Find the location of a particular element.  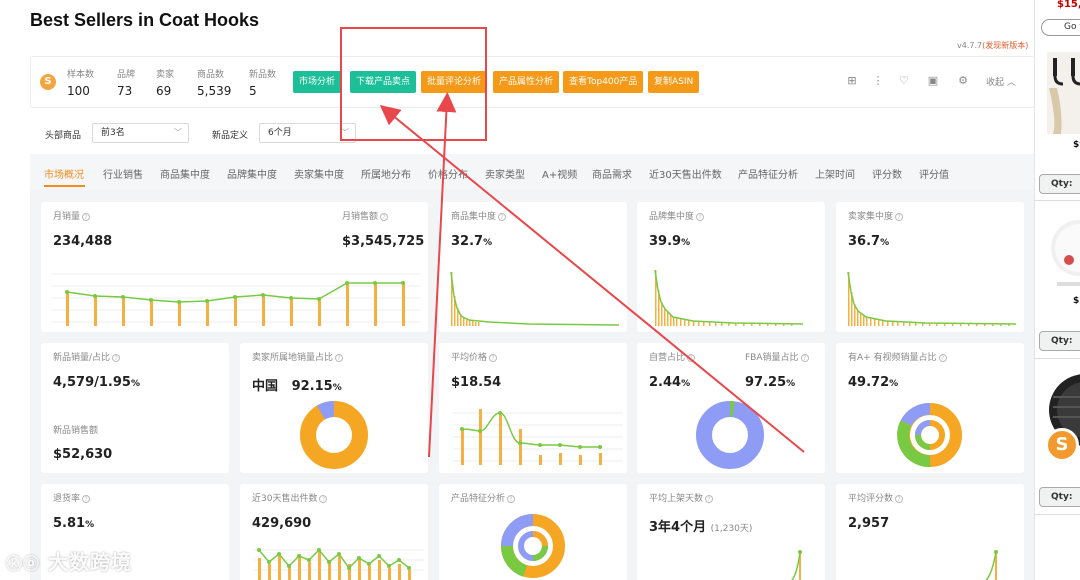

tab-price-distribution: 价格分布 is located at coordinates (448, 173).